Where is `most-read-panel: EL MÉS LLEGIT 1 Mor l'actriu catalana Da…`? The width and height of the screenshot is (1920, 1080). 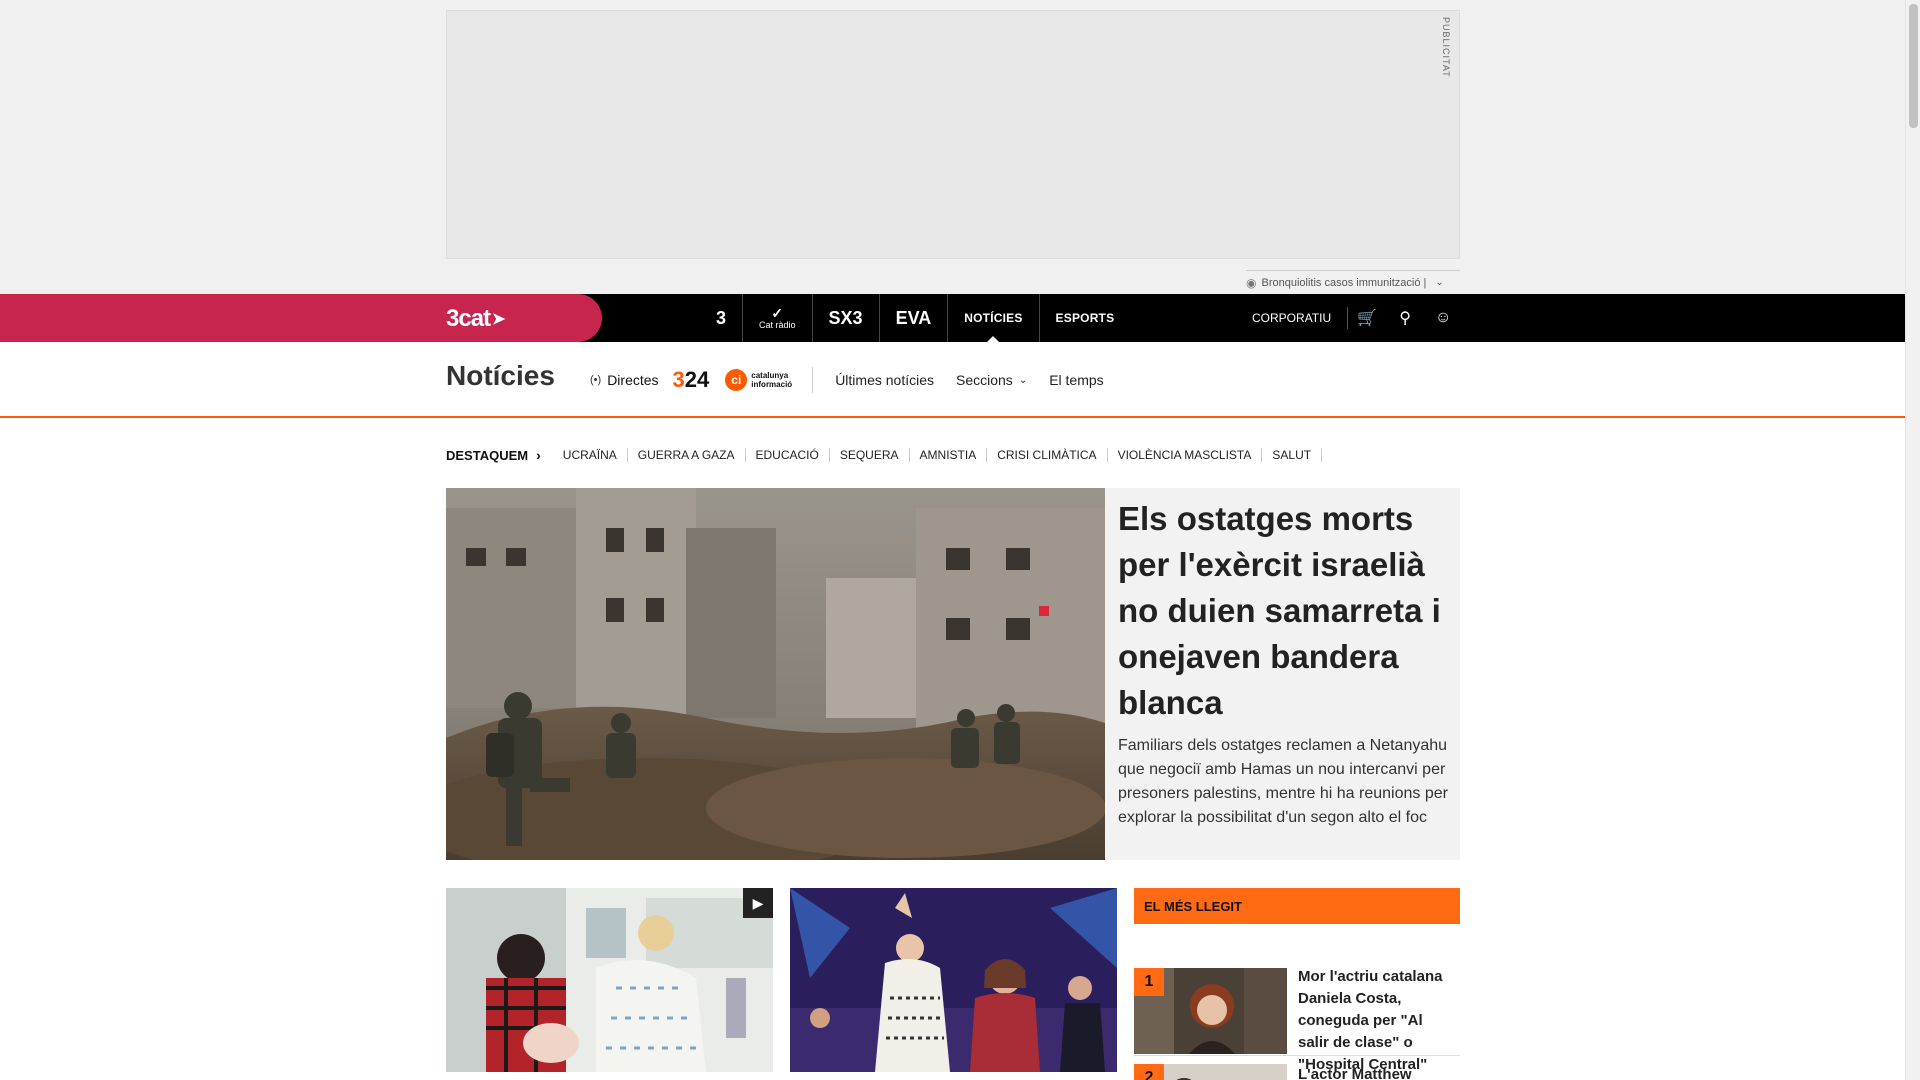 most-read-panel: EL MÉS LLEGIT 1 Mor l'actriu catalana Da… is located at coordinates (1297, 984).